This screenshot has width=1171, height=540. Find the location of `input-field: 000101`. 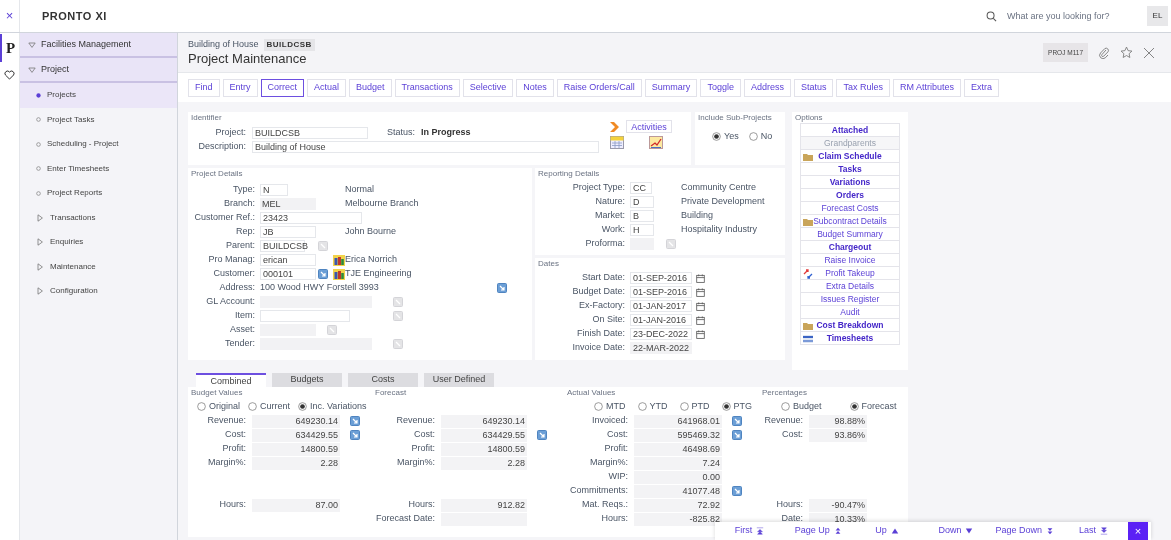

input-field: 000101 is located at coordinates (288, 274).